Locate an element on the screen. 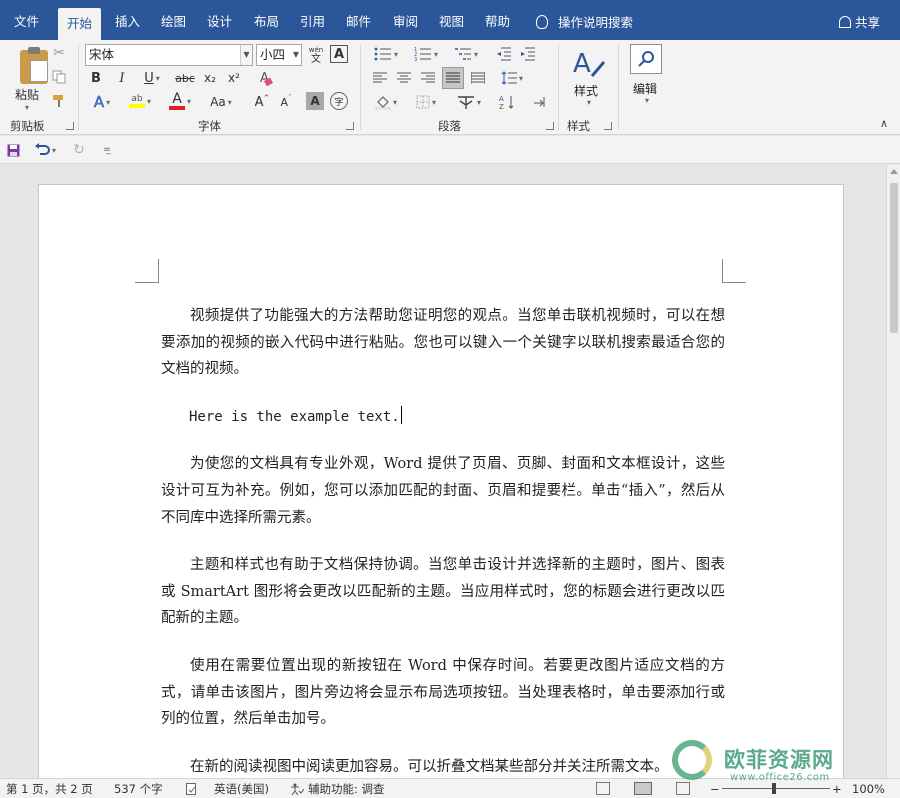 This screenshot has width=900, height=798. styles-launcher-icon is located at coordinates (608, 126).